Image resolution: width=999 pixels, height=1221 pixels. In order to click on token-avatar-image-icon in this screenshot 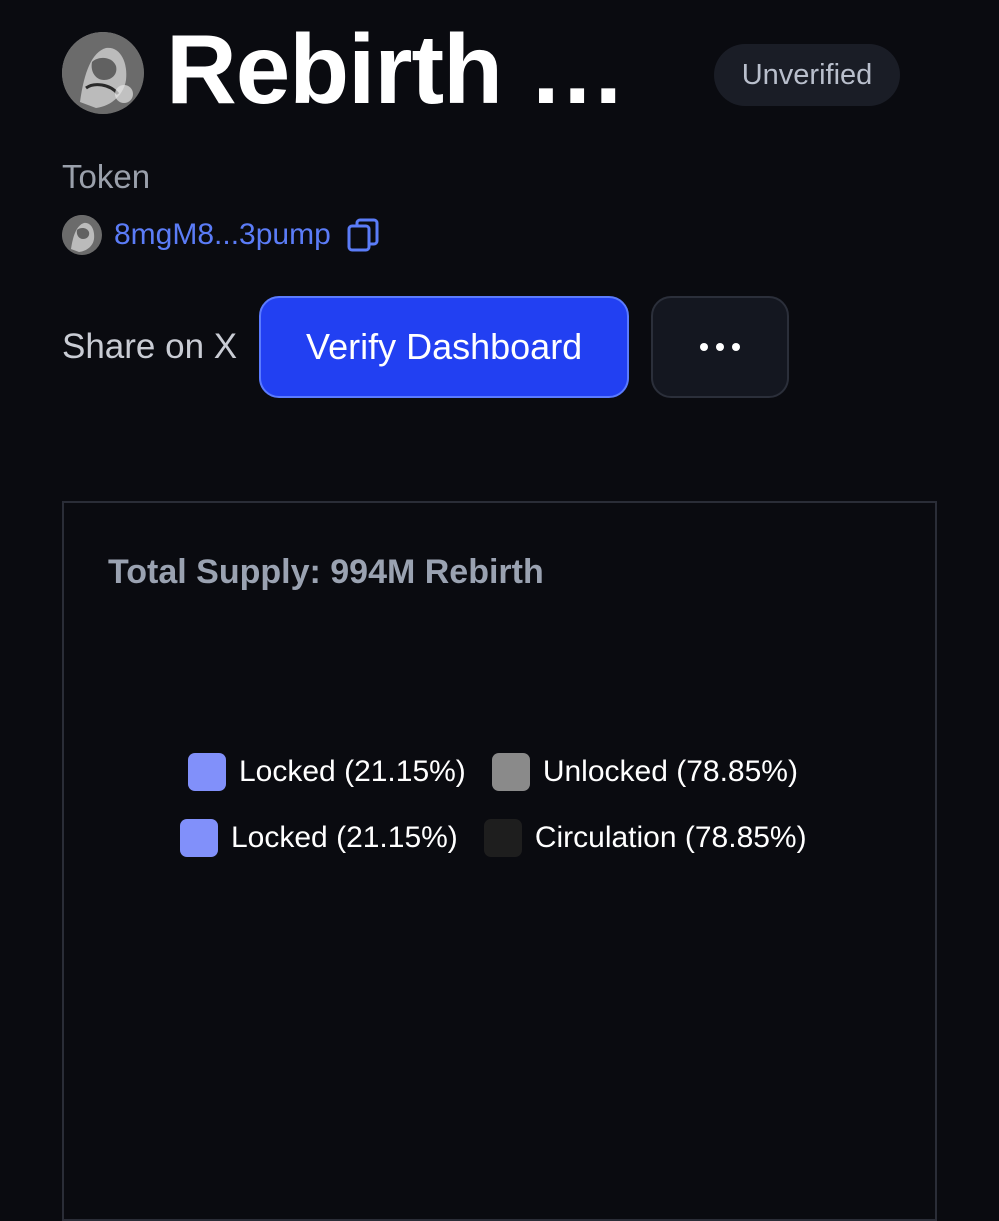, I will do `click(103, 73)`.